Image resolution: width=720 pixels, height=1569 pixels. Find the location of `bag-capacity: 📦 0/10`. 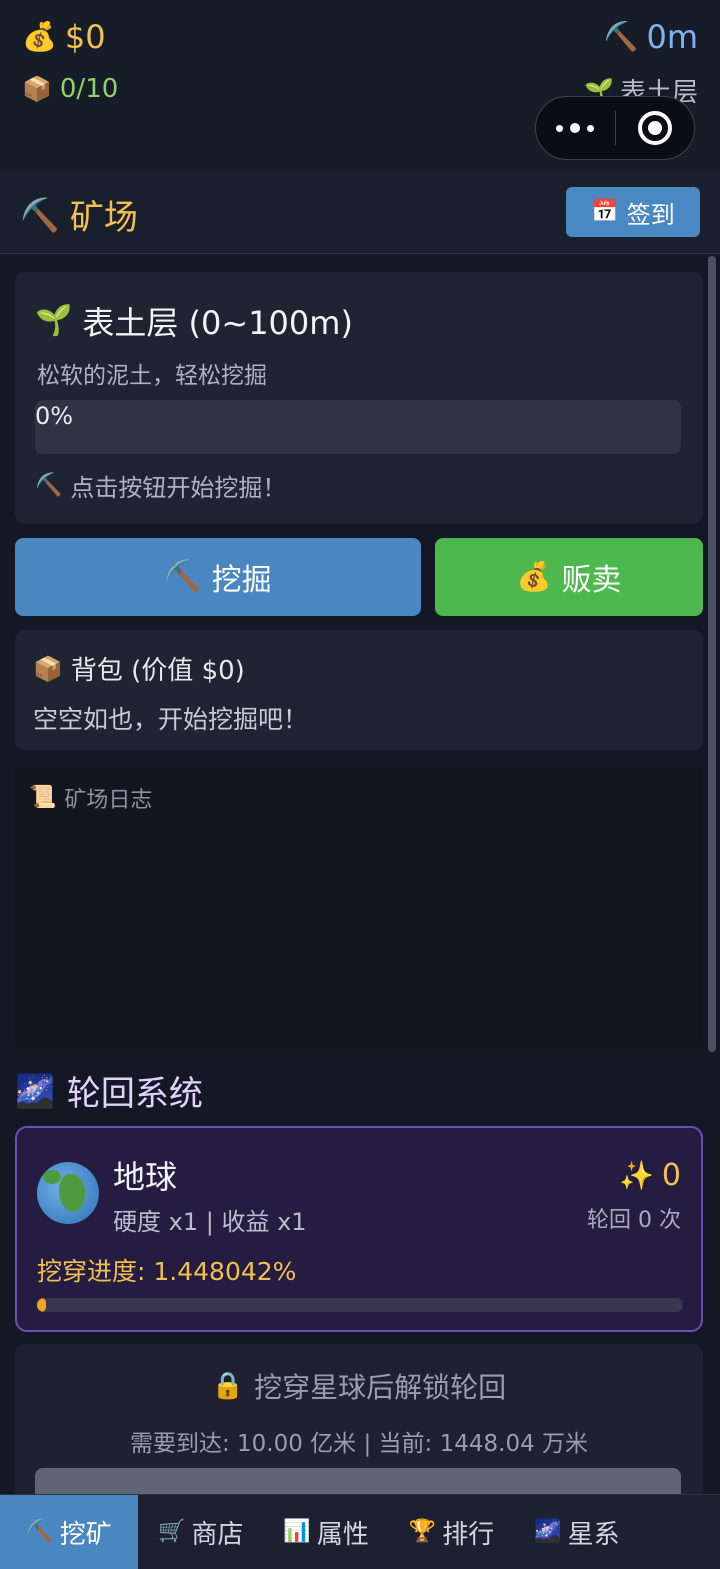

bag-capacity: 📦 0/10 is located at coordinates (70, 89).